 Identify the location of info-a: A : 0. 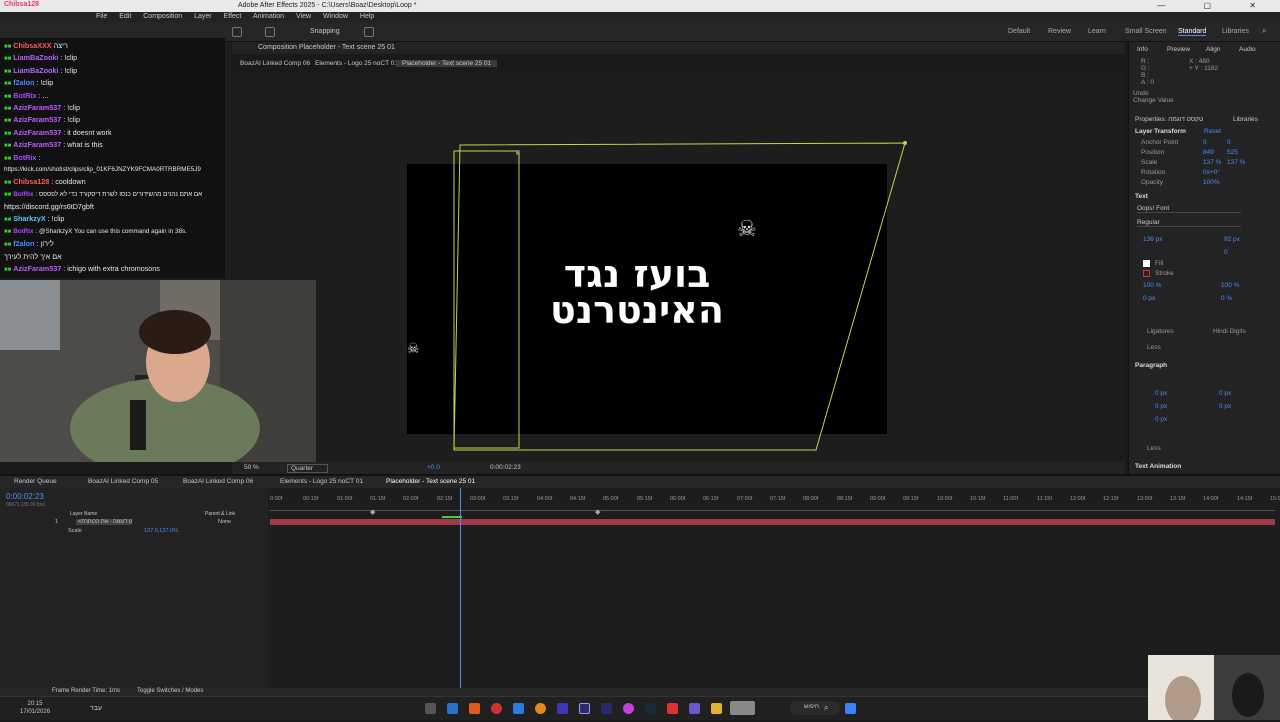
(1148, 82).